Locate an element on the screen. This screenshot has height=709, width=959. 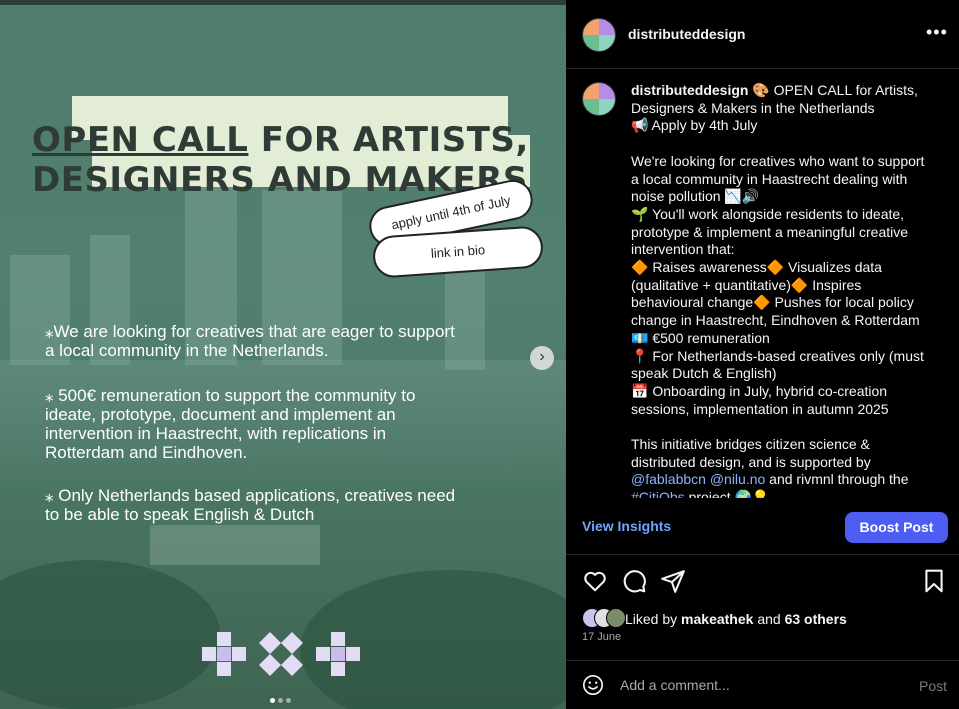
view-insights-link: View Insights is located at coordinates (626, 526).